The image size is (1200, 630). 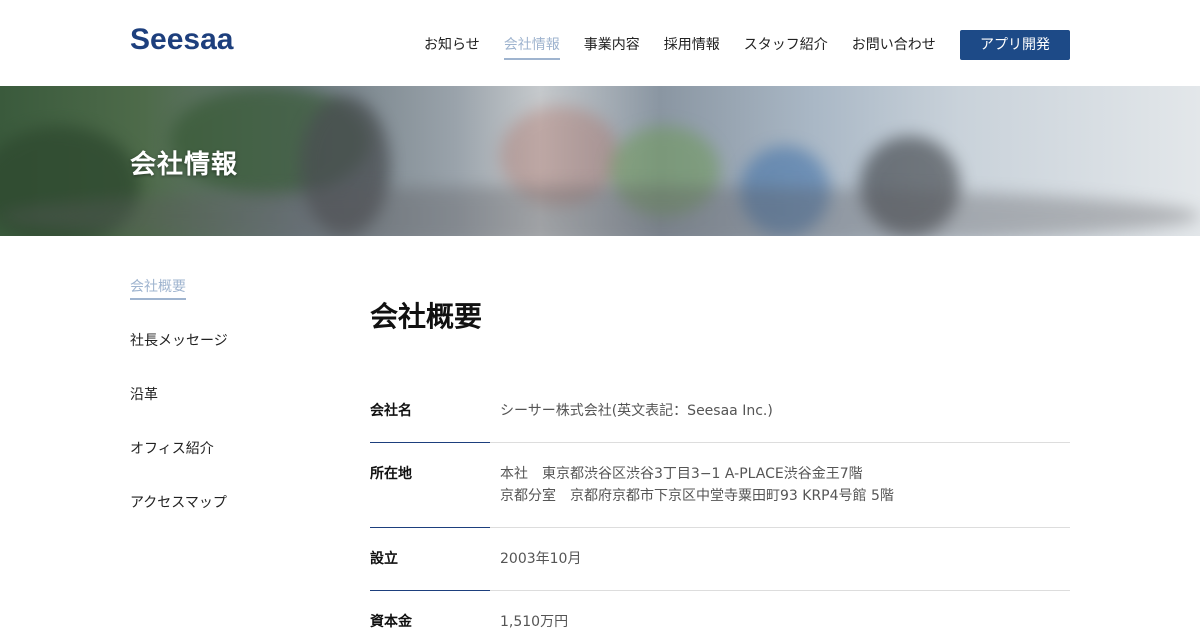 What do you see at coordinates (785, 474) in the screenshot?
I see `value-line: 本社 東京都渋谷区渋谷3丁目3−1 A-PLACE渋谷金王7階` at bounding box center [785, 474].